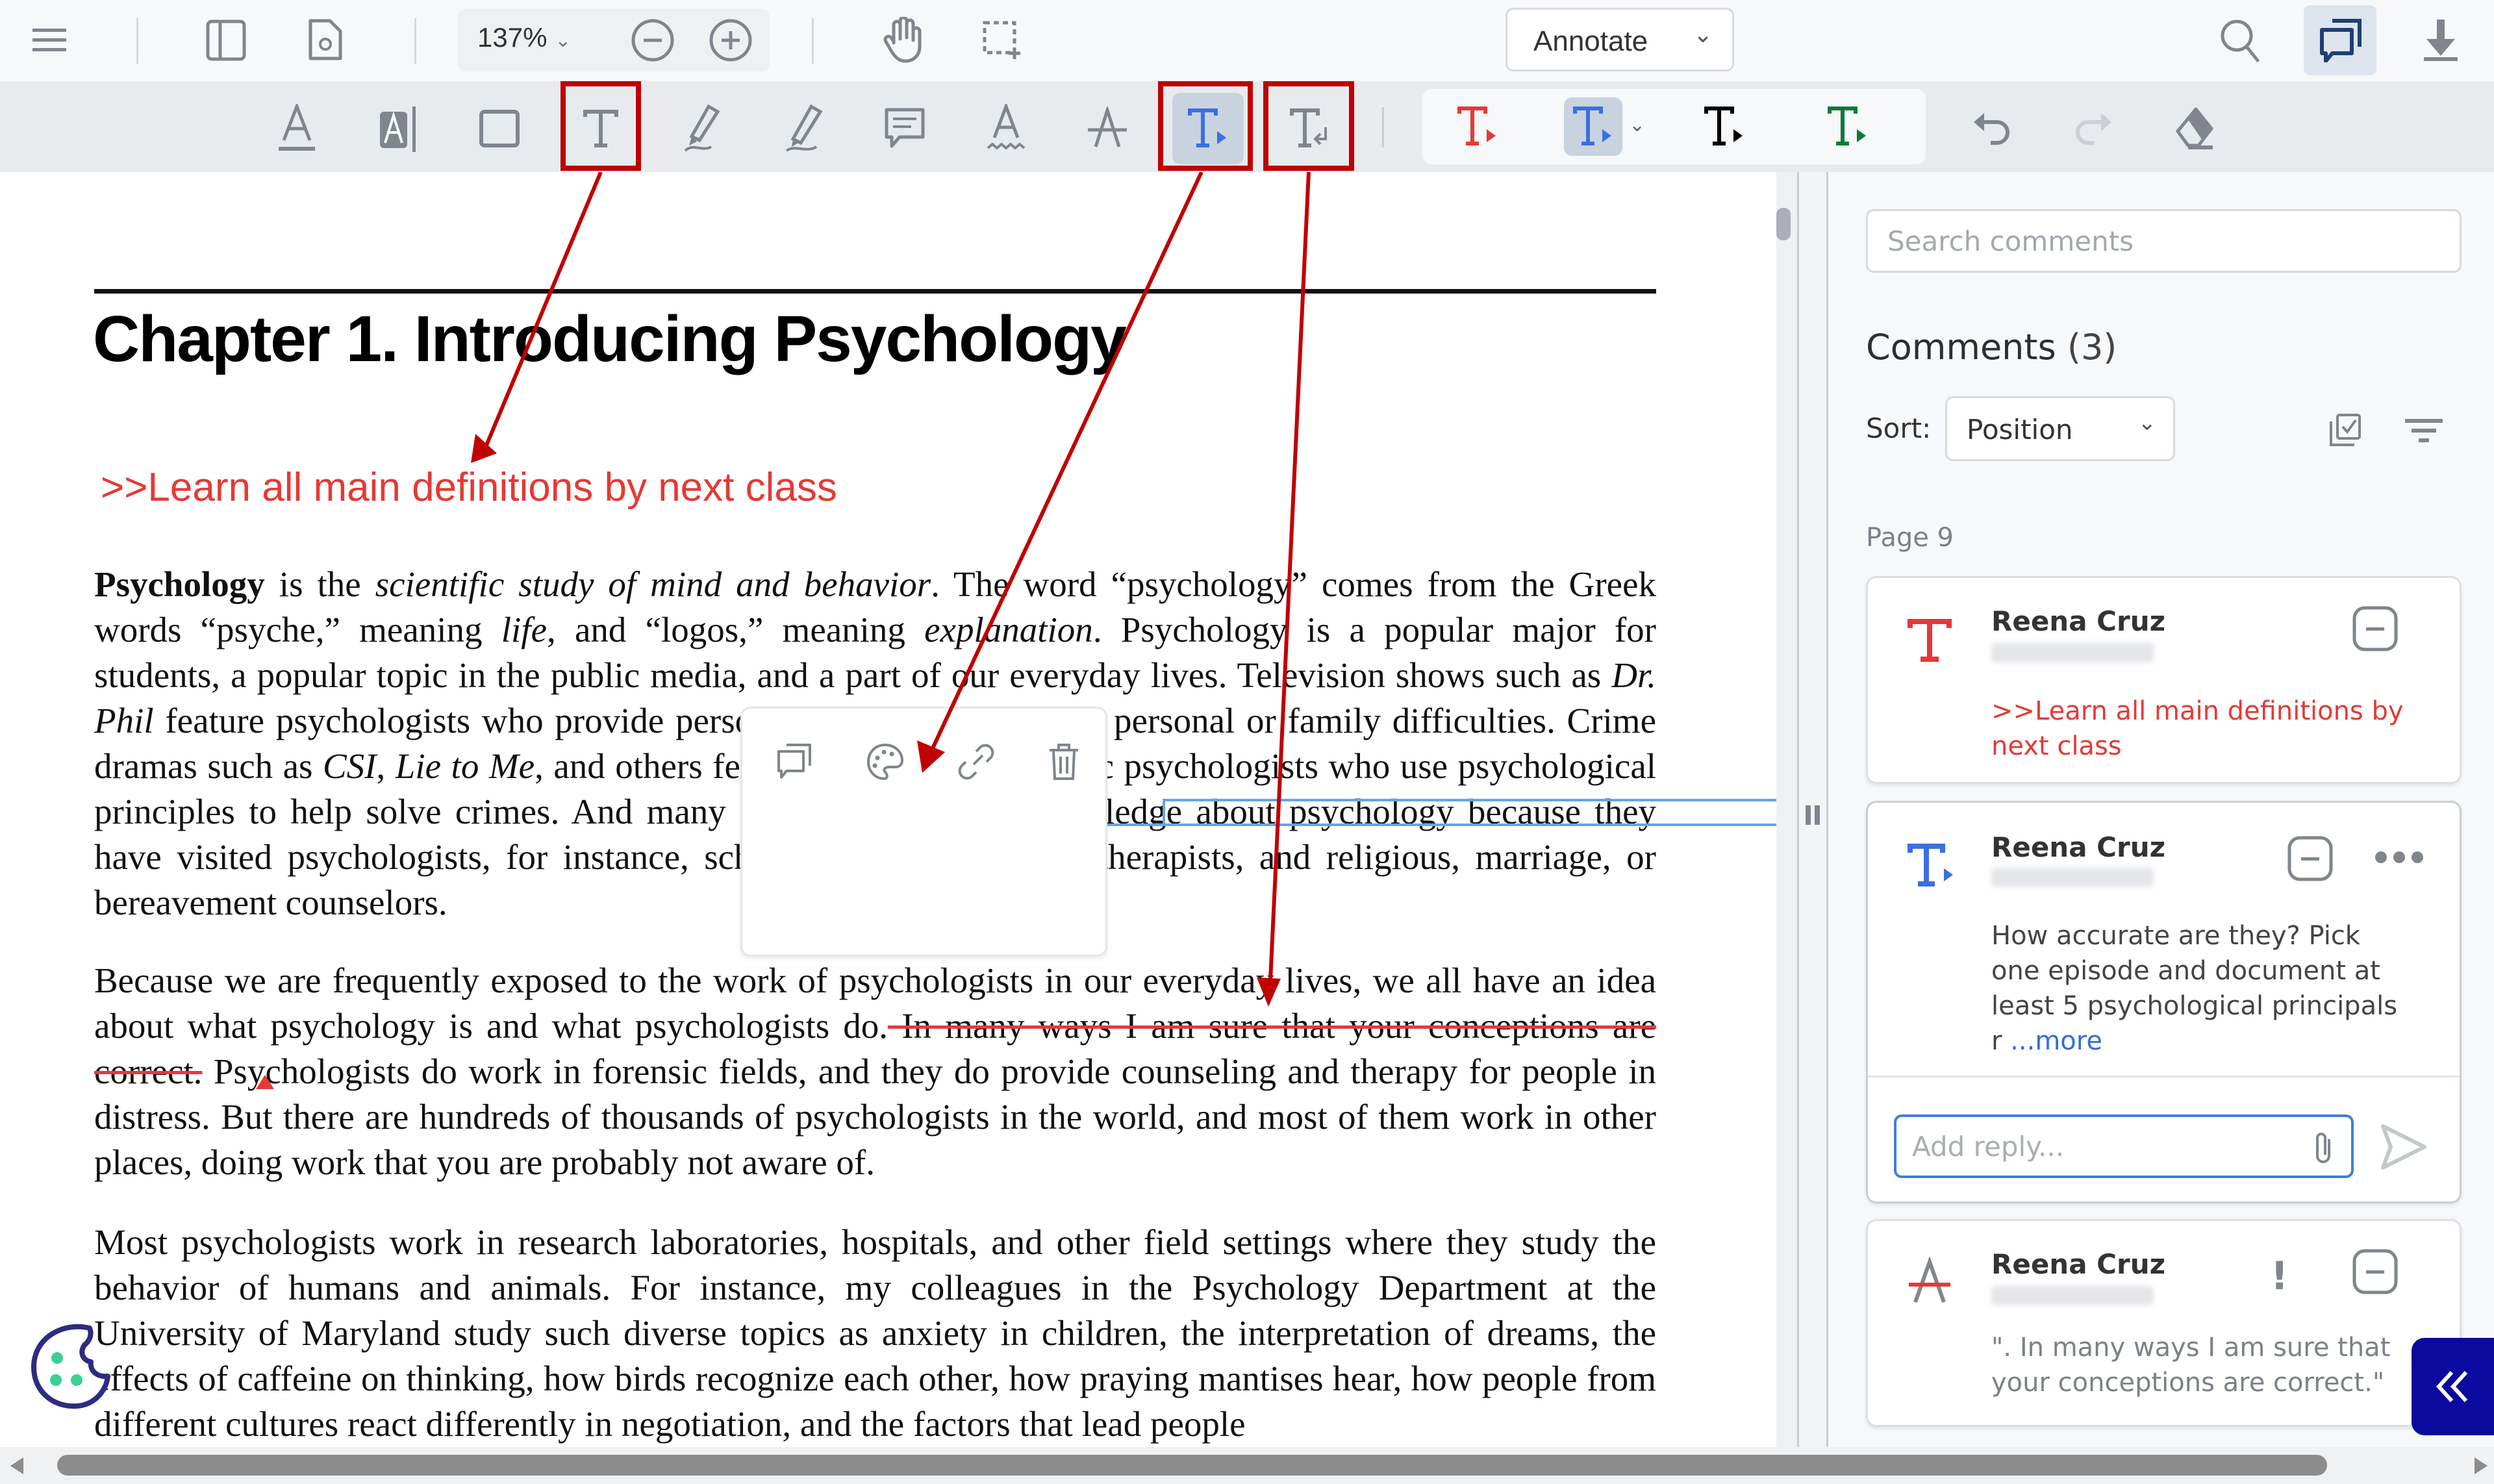 This screenshot has width=2494, height=1484. I want to click on comments-title: Comments (3), so click(1991, 348).